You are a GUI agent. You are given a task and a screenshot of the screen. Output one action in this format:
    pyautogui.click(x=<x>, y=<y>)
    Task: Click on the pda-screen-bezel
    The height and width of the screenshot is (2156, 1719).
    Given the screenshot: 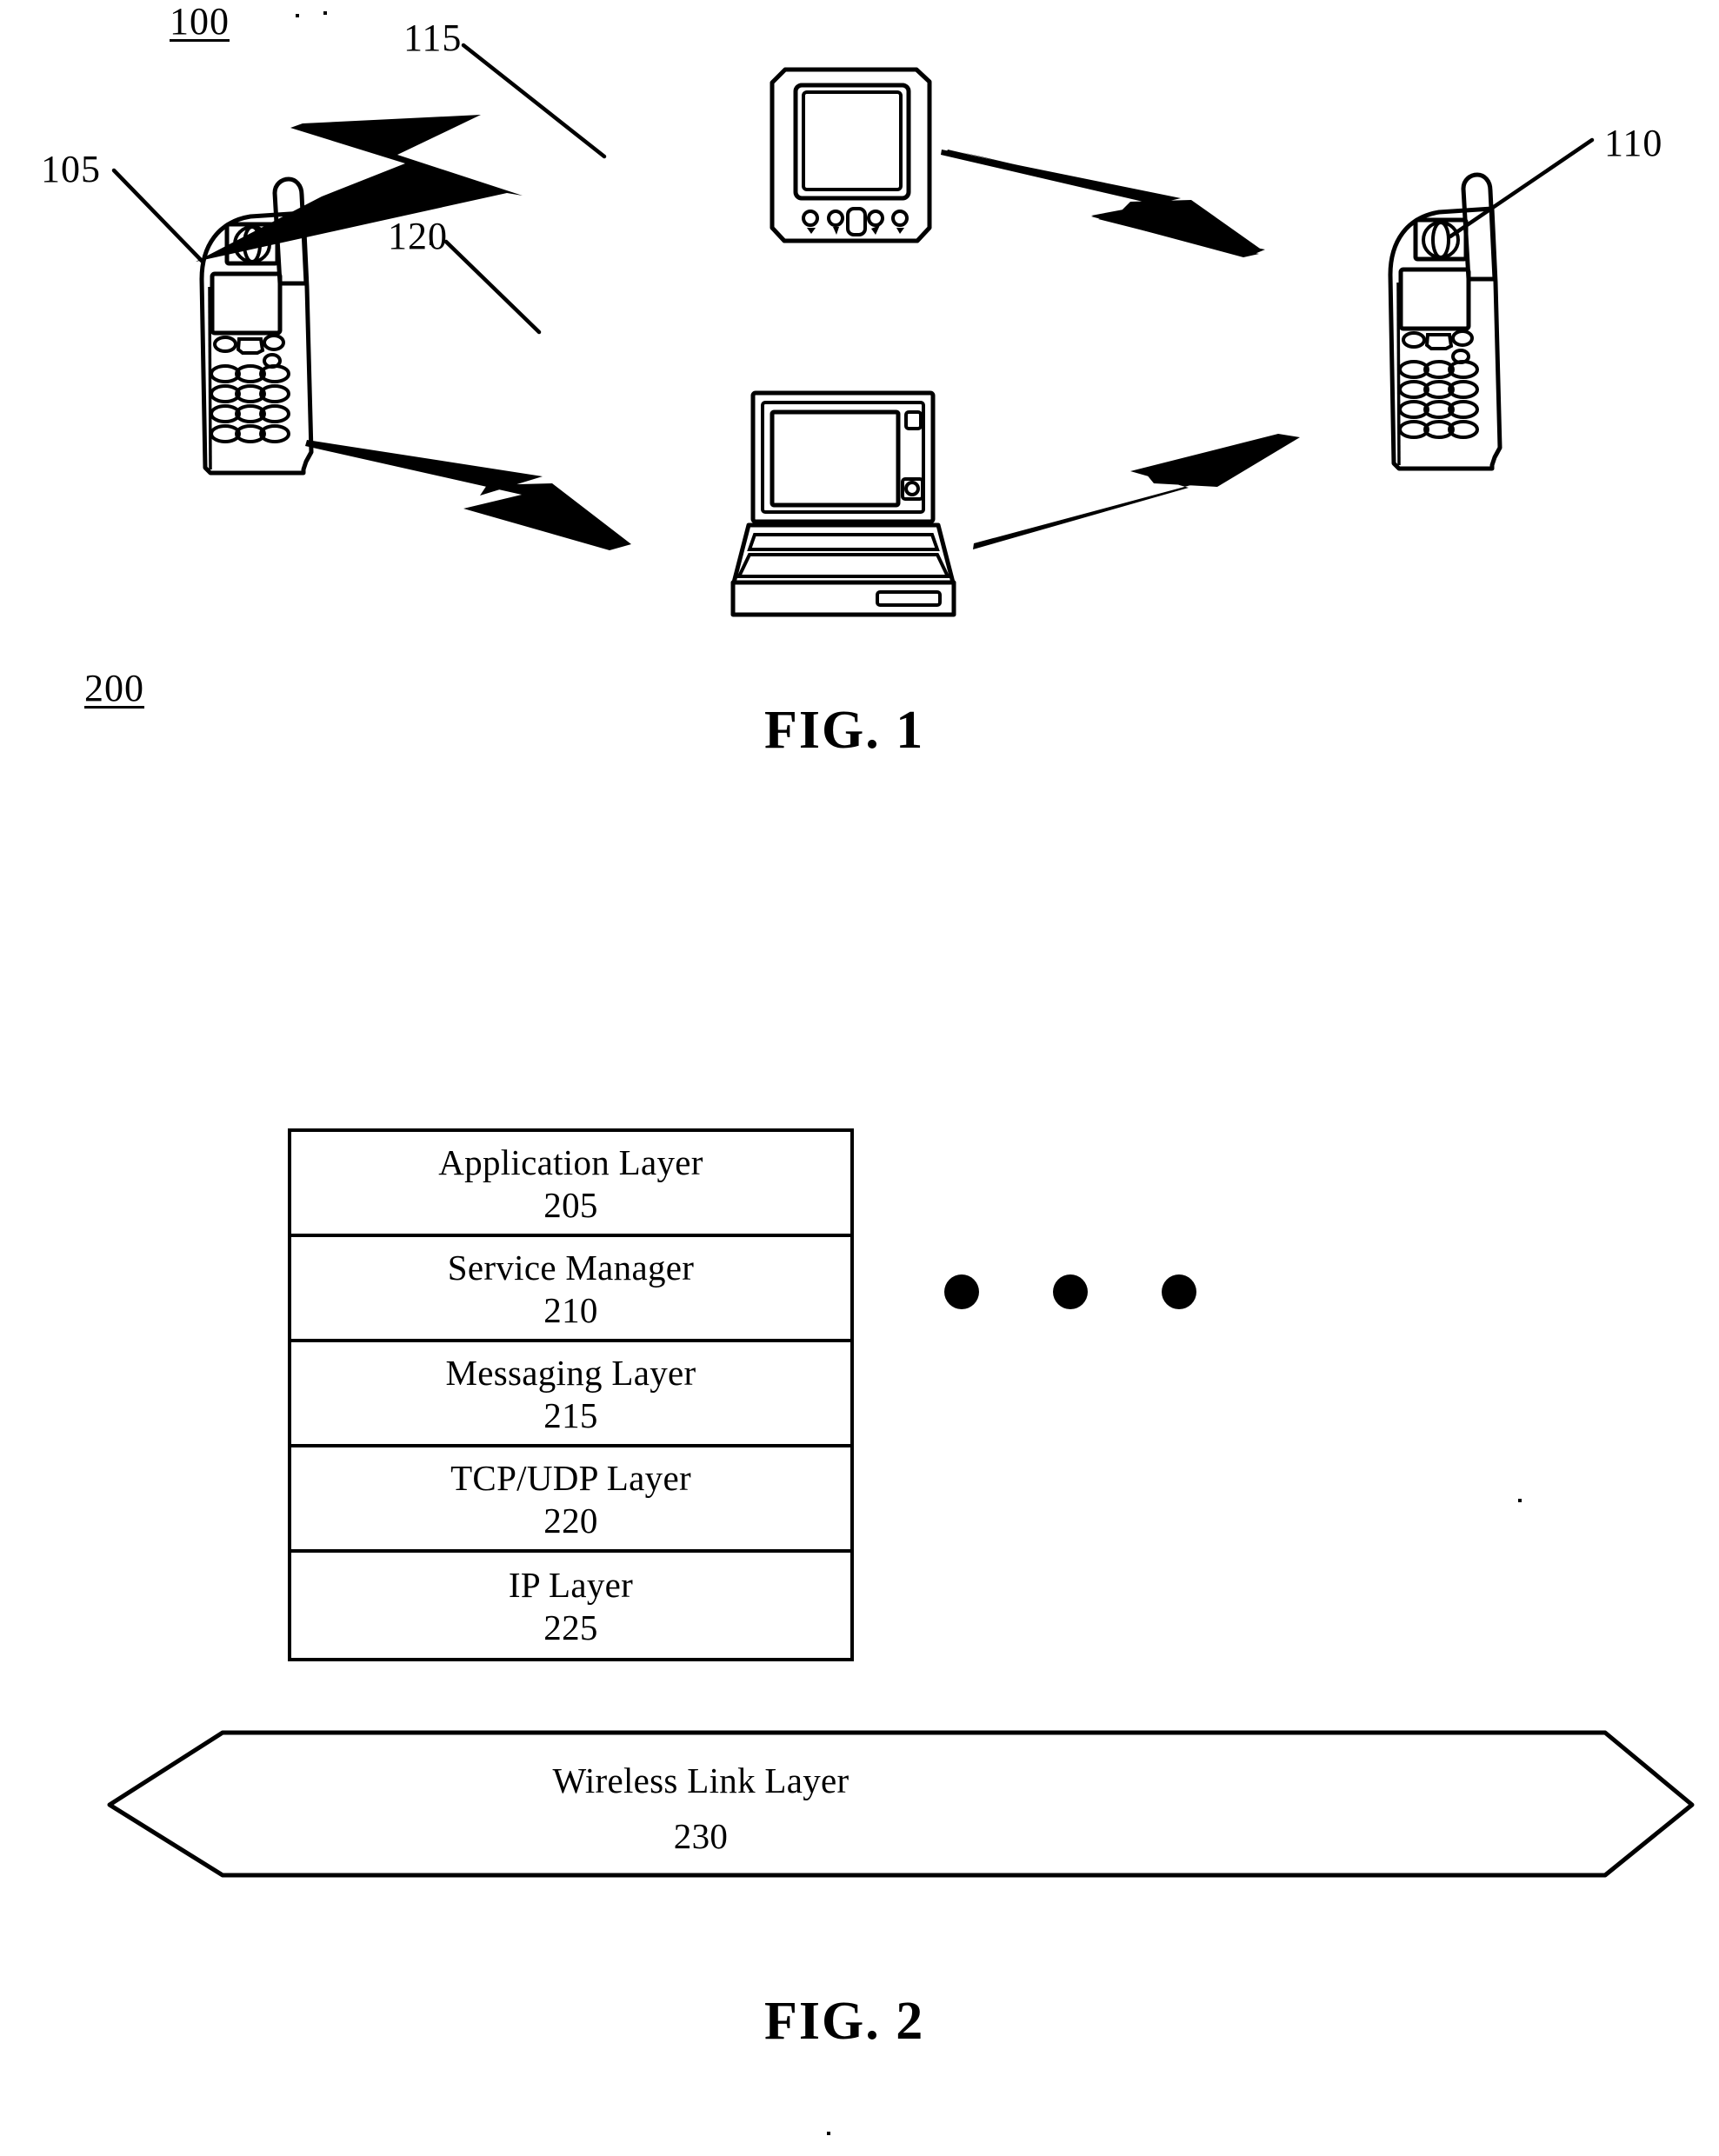 What is the action you would take?
    pyautogui.click(x=852, y=142)
    